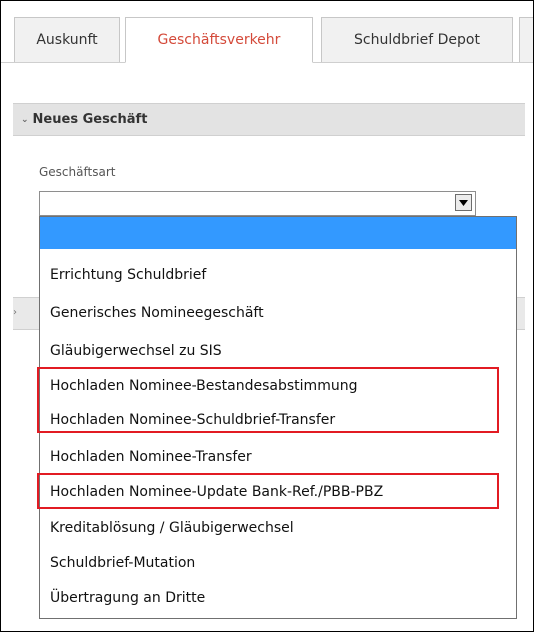 Image resolution: width=534 pixels, height=632 pixels. I want to click on chevron-down-icon: ⌄, so click(25, 119).